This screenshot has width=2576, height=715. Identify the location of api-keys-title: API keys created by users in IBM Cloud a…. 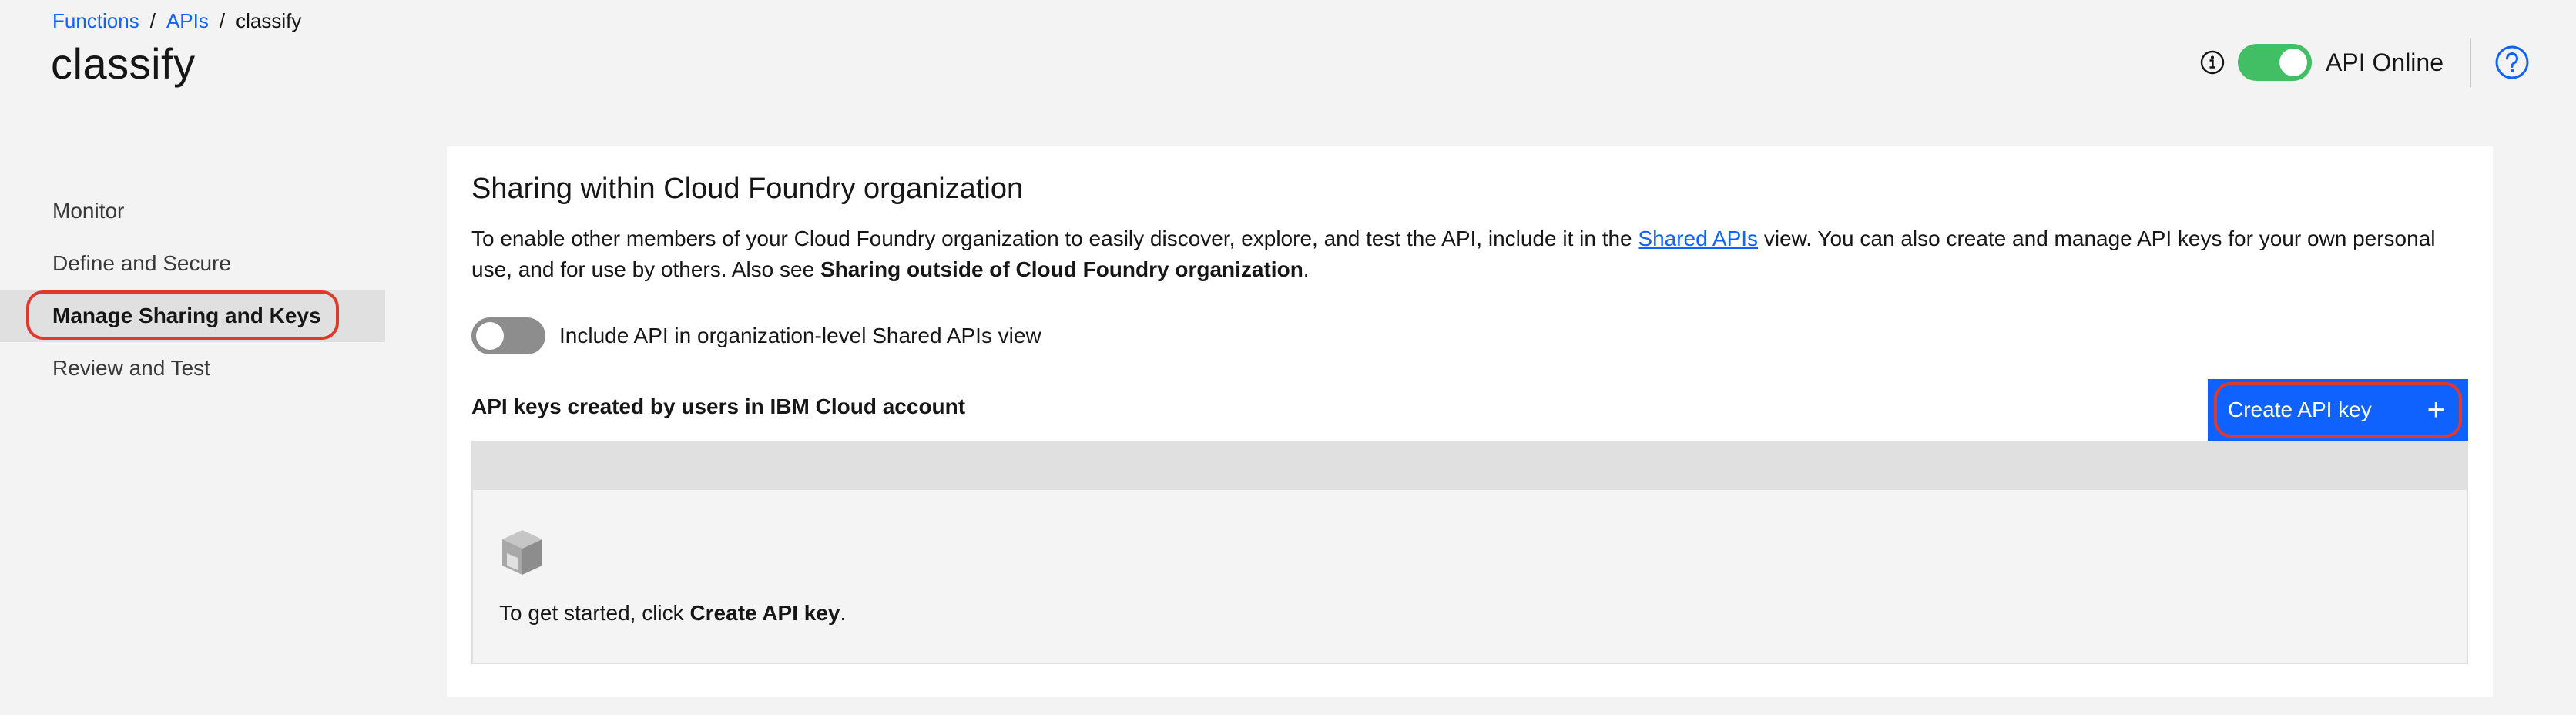
(718, 406).